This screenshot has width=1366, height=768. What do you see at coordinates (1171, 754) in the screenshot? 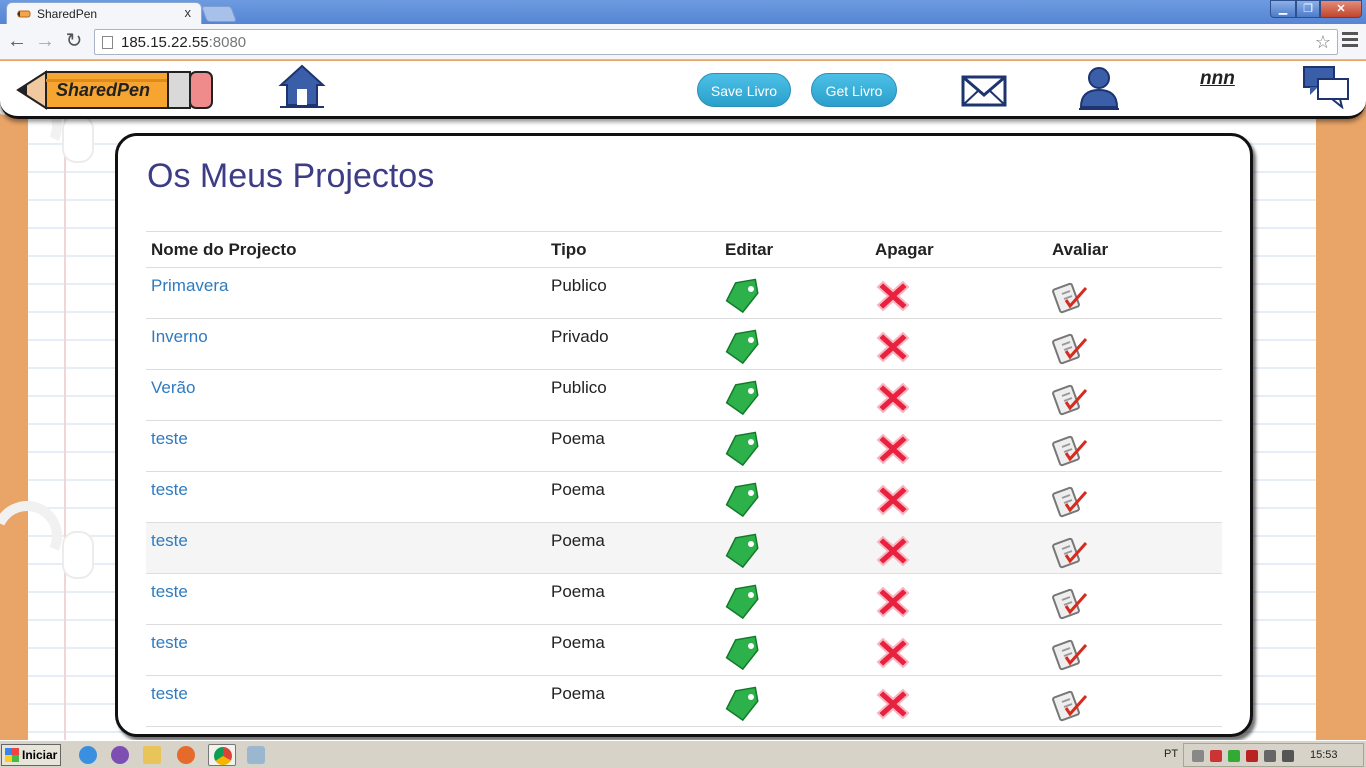
I see `language-indicator: PT` at bounding box center [1171, 754].